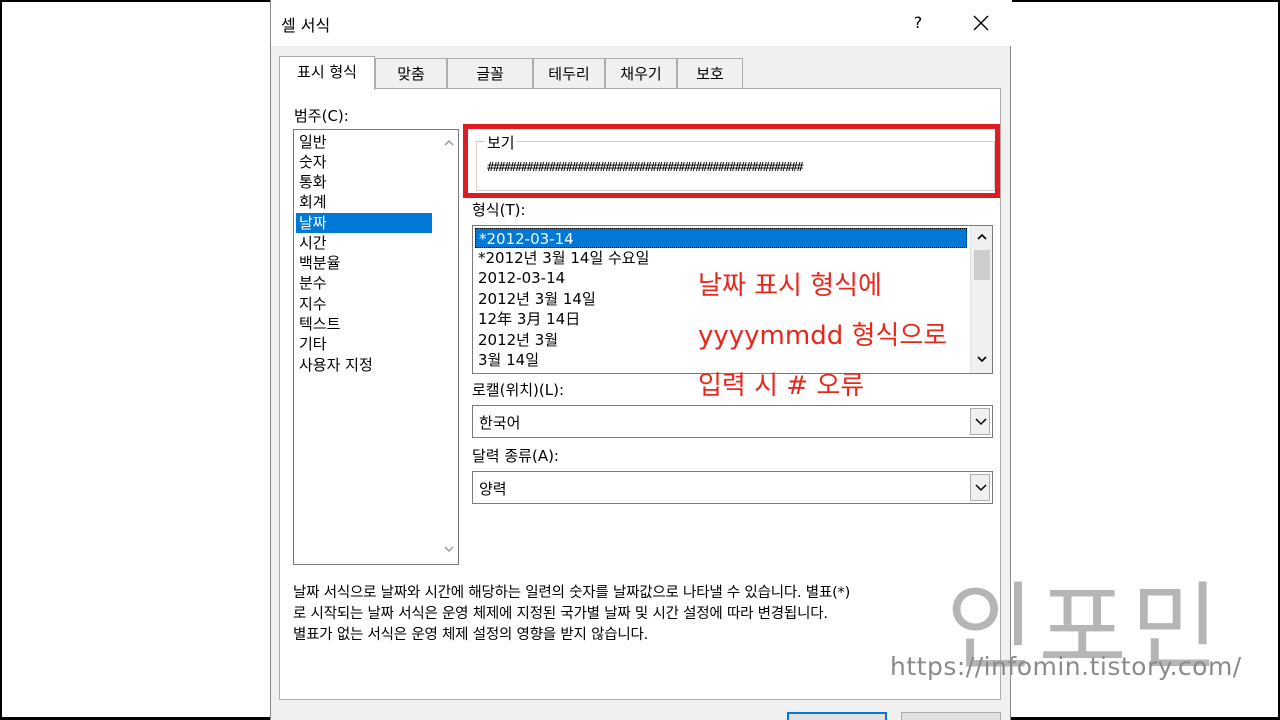 This screenshot has width=1280, height=720. What do you see at coordinates (918, 23) in the screenshot?
I see `help-button: ?` at bounding box center [918, 23].